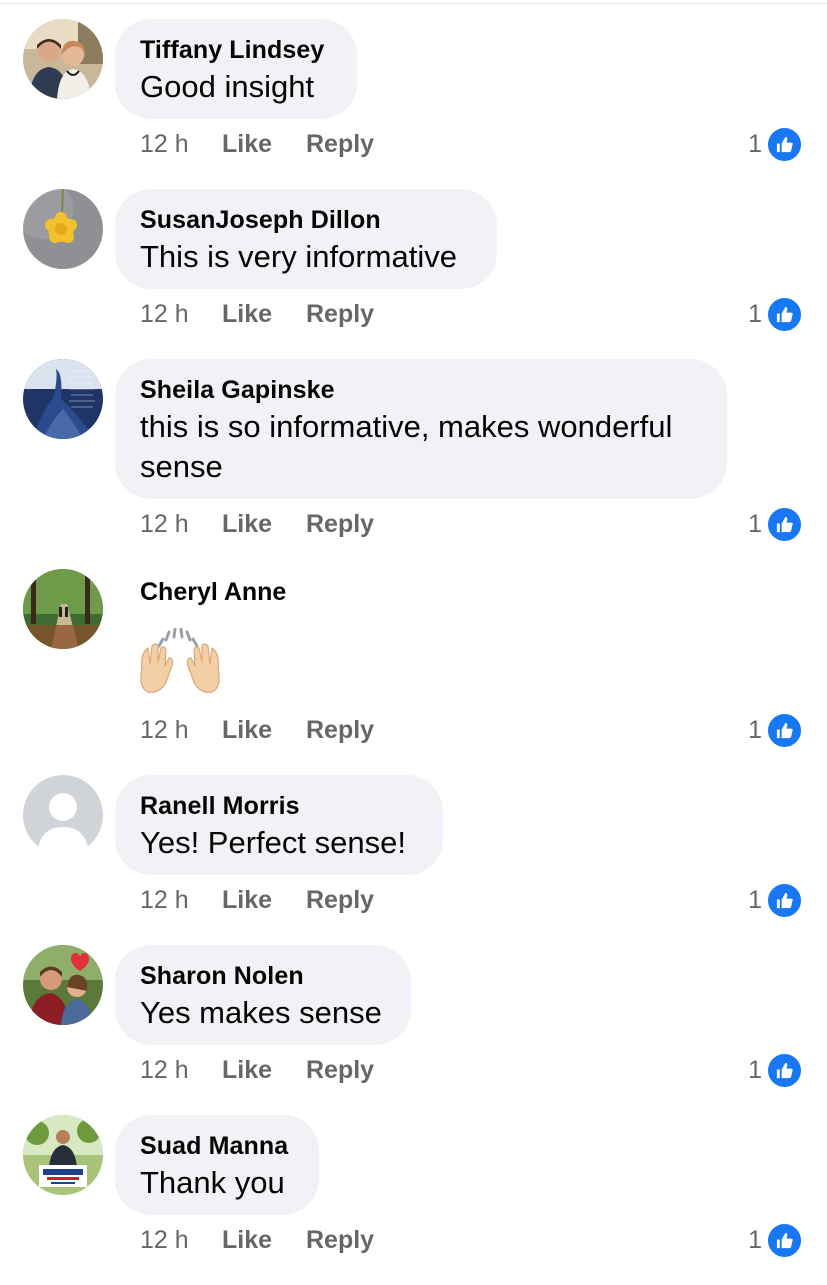  I want to click on comment-author: Suad Manna, so click(216, 1146).